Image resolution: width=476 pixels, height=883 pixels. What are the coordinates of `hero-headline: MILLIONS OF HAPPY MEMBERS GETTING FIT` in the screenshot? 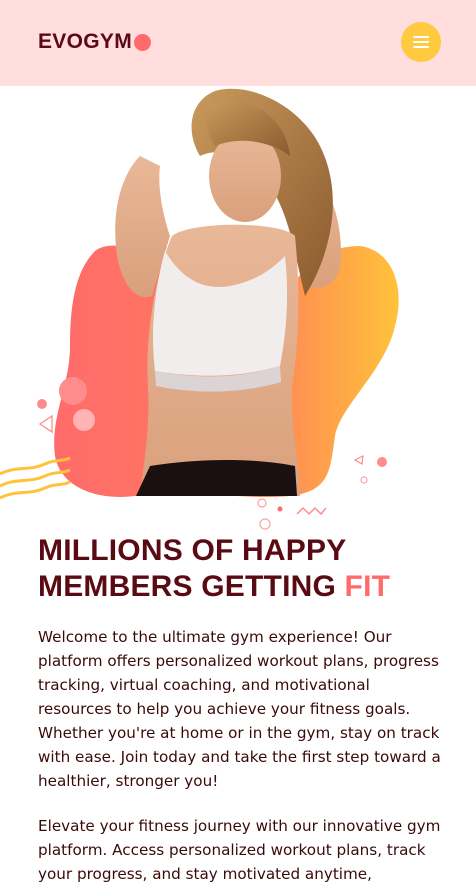 It's located at (243, 569).